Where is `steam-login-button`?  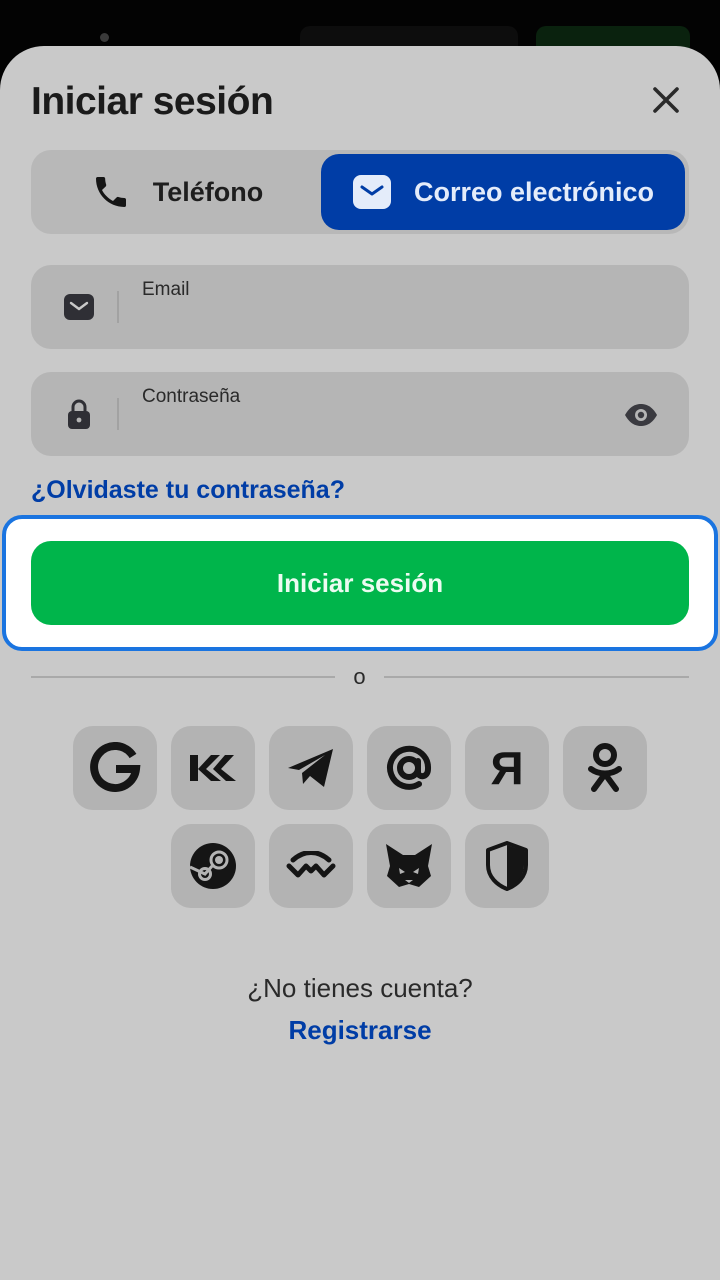
steam-login-button is located at coordinates (213, 866).